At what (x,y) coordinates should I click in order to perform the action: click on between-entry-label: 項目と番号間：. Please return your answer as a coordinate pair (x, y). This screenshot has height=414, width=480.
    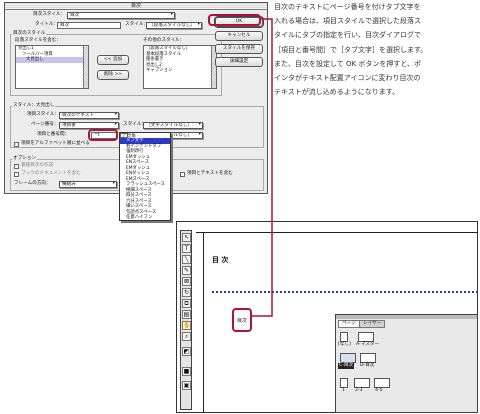
    Looking at the image, I should click on (53, 134).